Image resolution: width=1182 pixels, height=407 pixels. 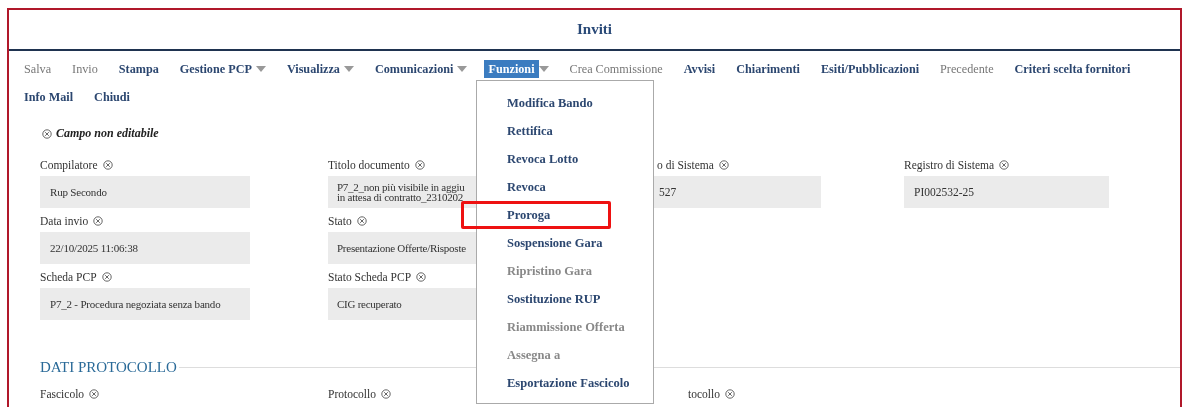 I want to click on read-only-field: Rup Secondo, so click(x=145, y=192).